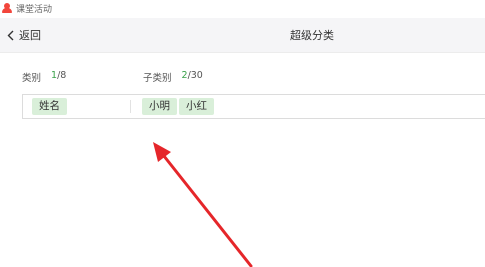  I want to click on nav-bar: 返回 超级分类, so click(242, 35).